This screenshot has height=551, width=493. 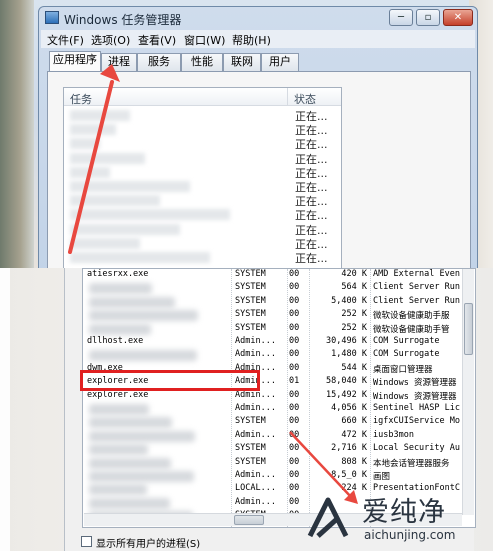 I want to click on title-bar: Windows 任务管理器 ─ ▫ ✕, so click(x=258, y=18).